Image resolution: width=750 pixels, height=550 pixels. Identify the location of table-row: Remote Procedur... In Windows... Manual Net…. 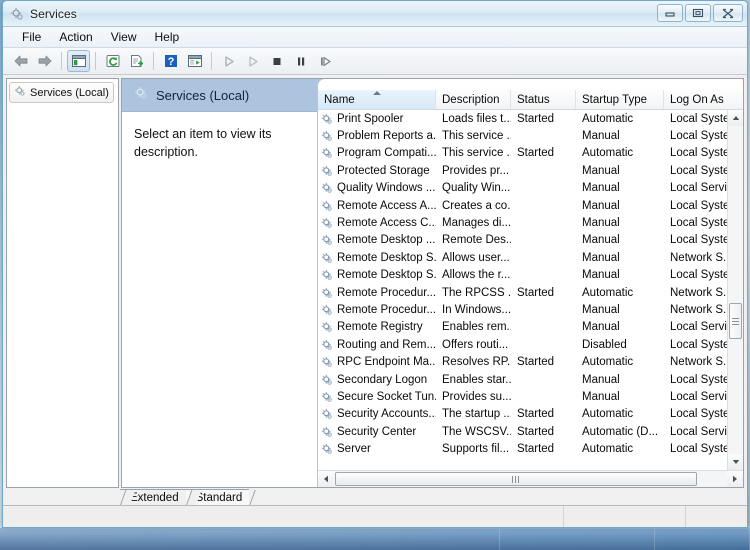
(522, 309).